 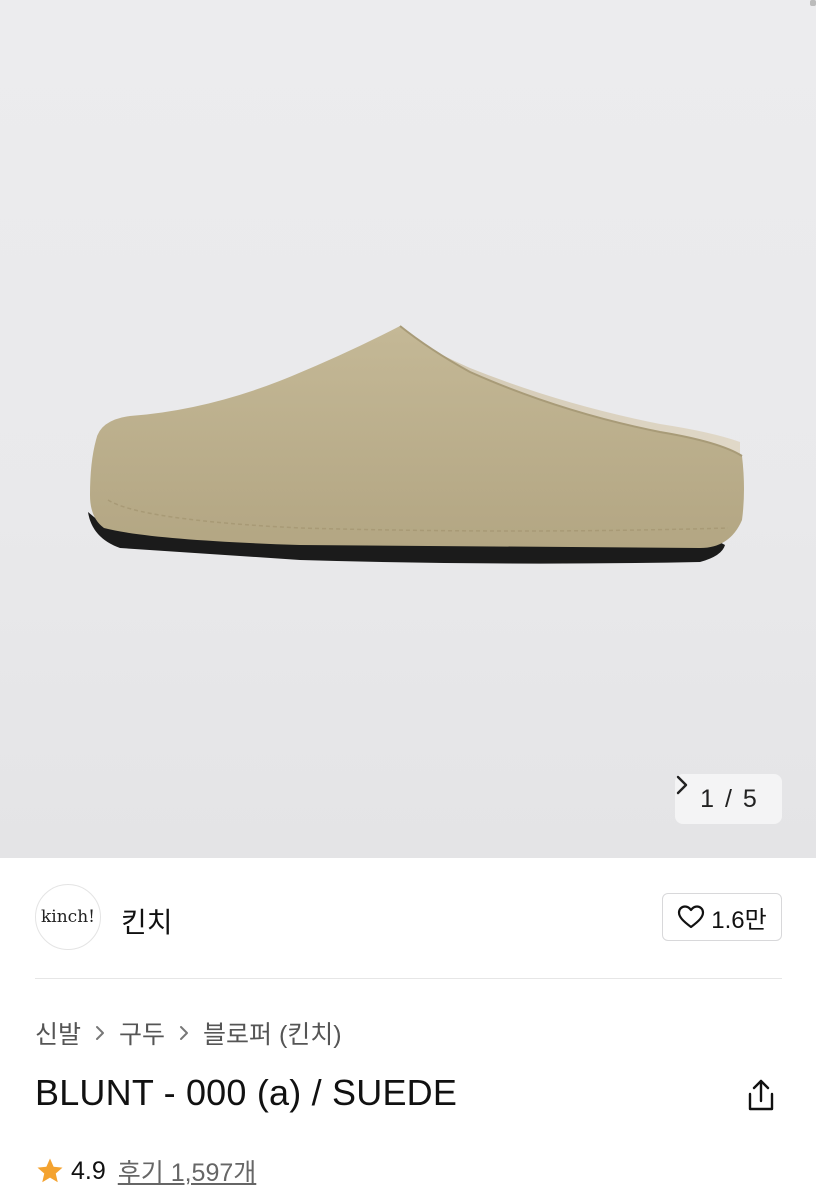 I want to click on breadcrumb-item-bloafer: 블로퍼 (킨치), so click(x=272, y=1033).